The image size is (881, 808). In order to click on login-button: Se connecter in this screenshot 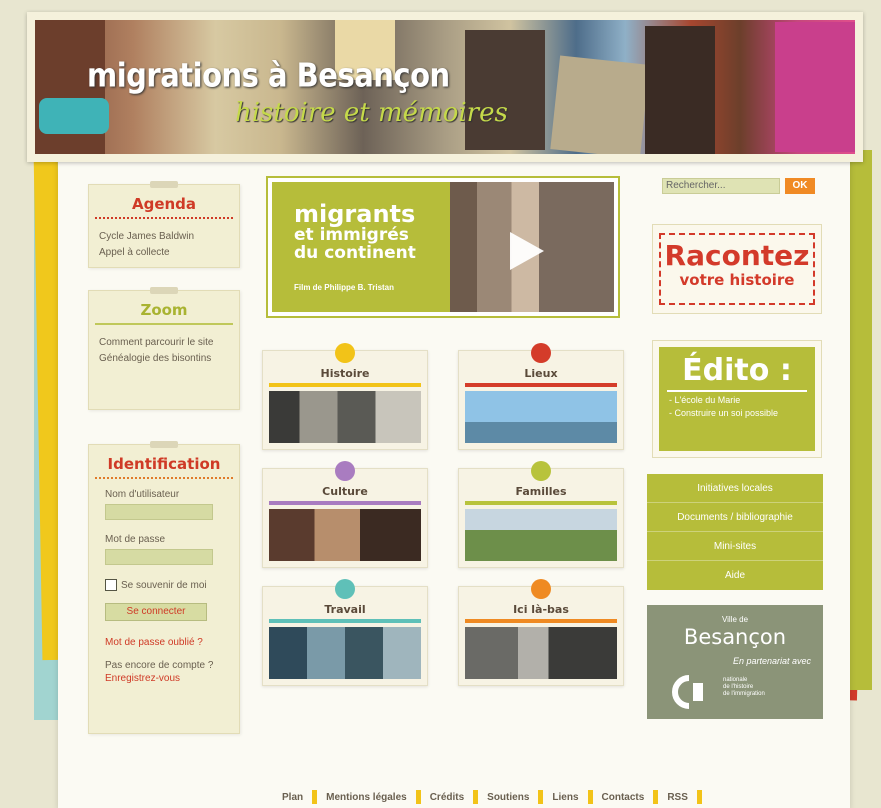, I will do `click(156, 612)`.